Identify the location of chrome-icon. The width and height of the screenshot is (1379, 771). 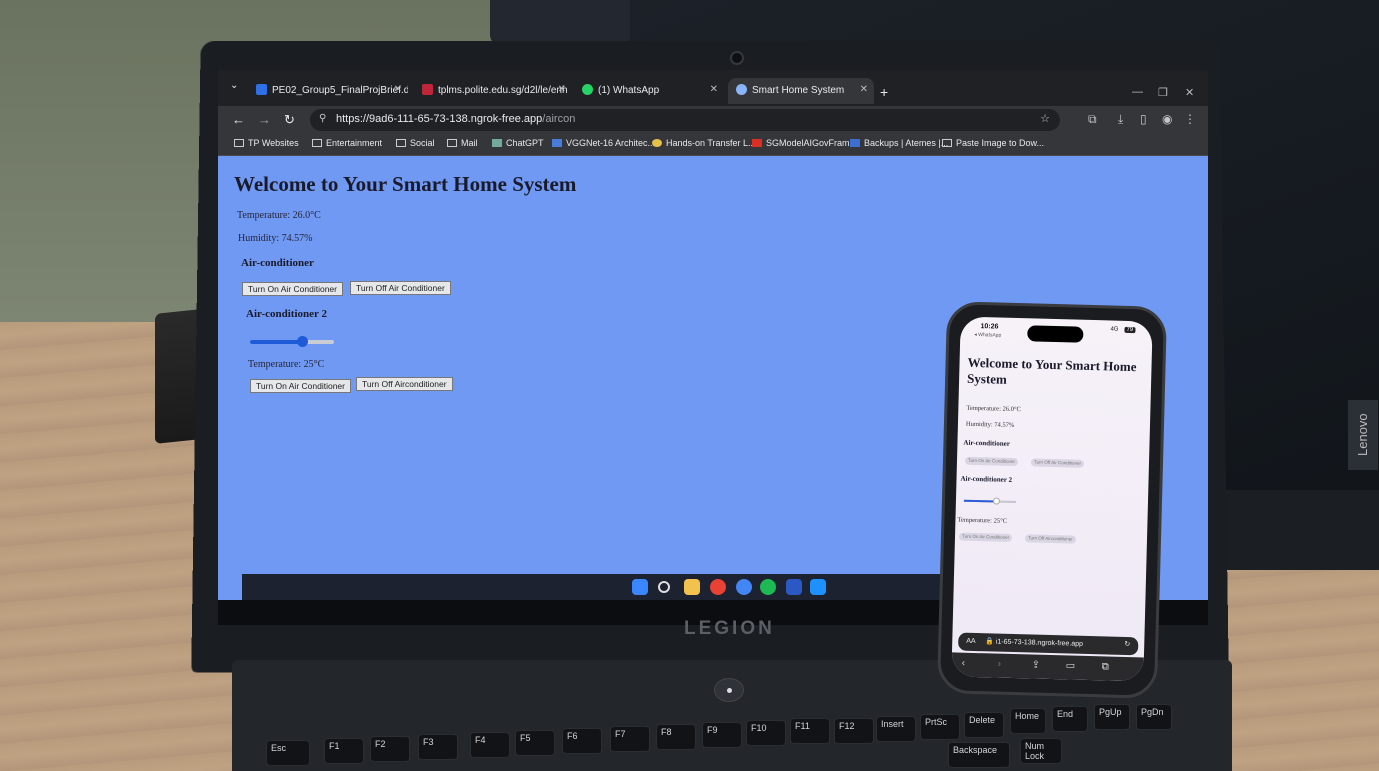
(718, 587).